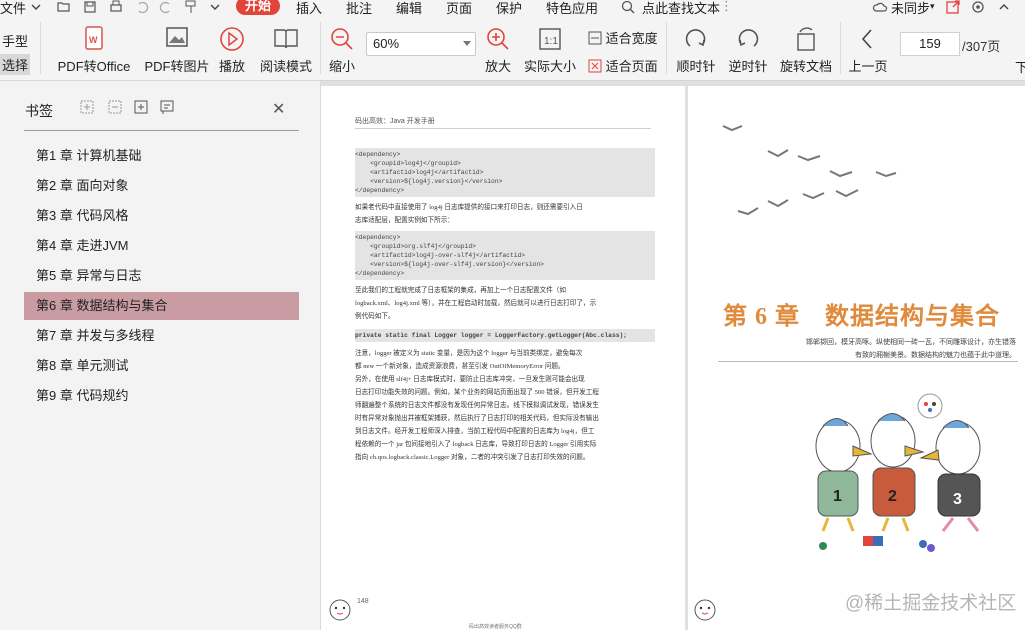 The width and height of the screenshot is (1025, 630). What do you see at coordinates (342, 66) in the screenshot?
I see `zoom-out-label: 缩小` at bounding box center [342, 66].